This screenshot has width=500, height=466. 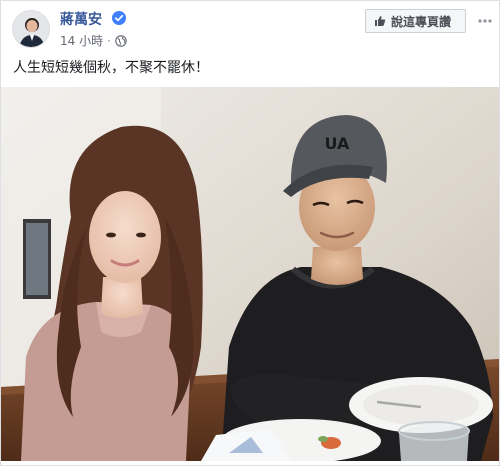 I want to click on more-options-button, so click(x=485, y=21).